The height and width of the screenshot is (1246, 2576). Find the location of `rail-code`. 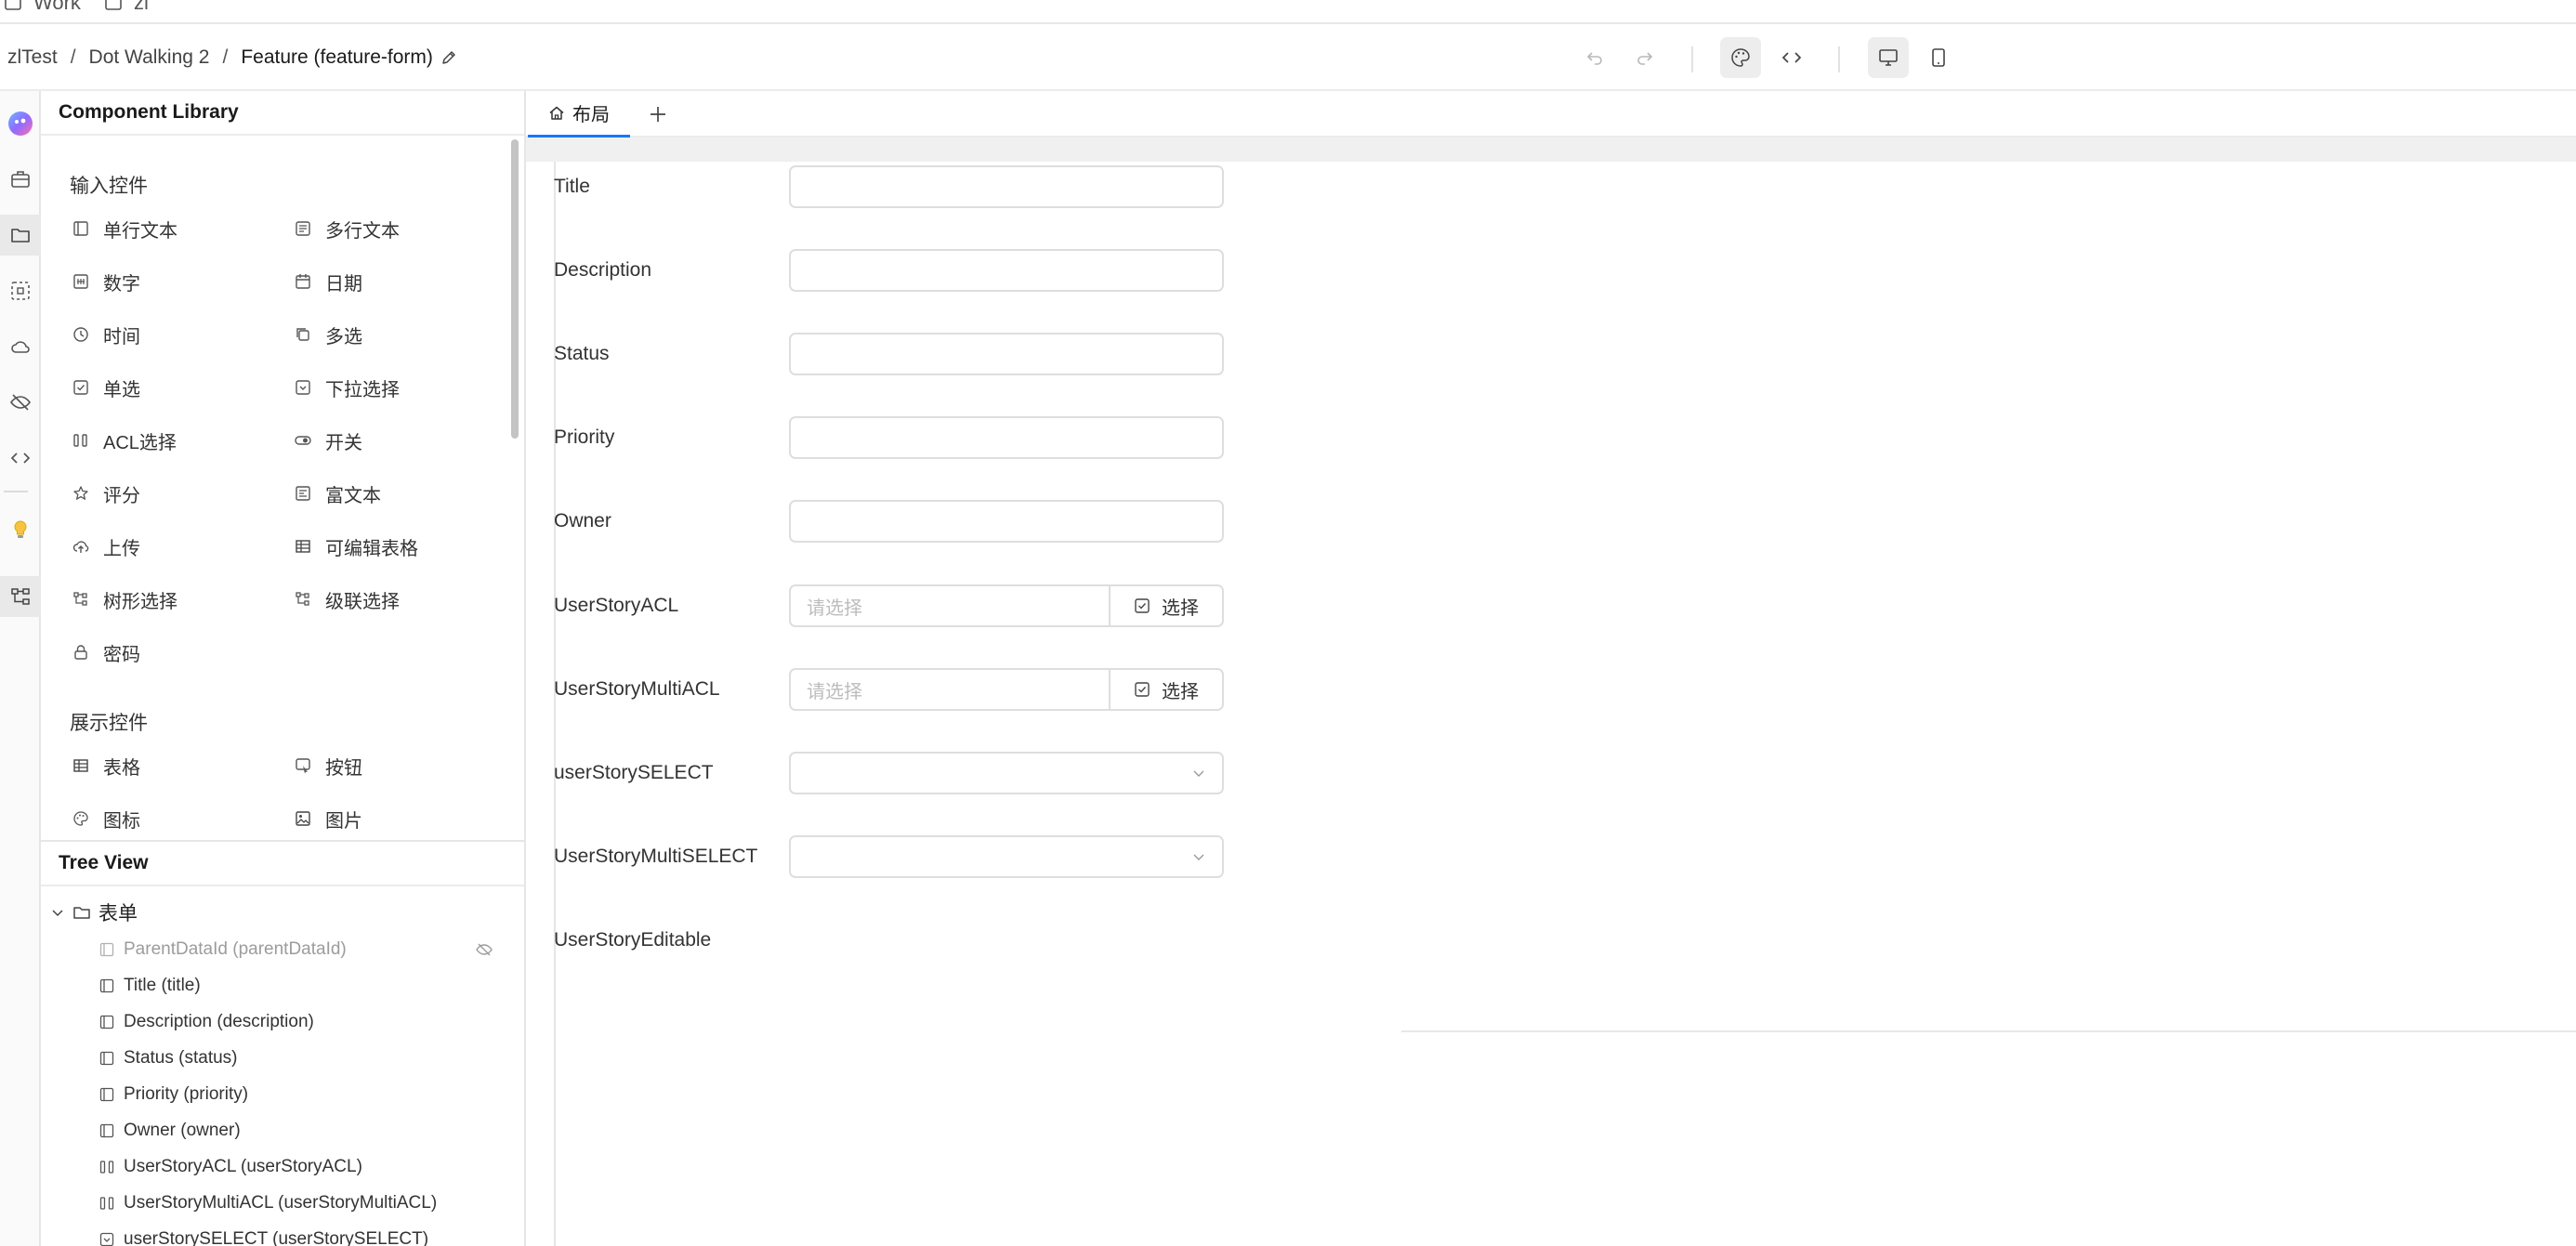

rail-code is located at coordinates (20, 458).